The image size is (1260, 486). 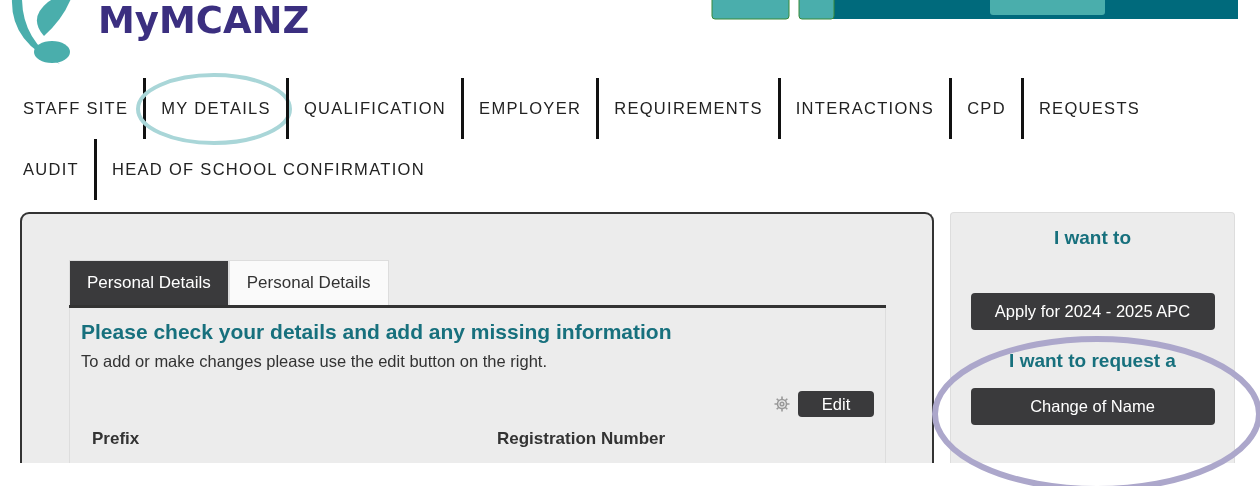 What do you see at coordinates (58, 169) in the screenshot?
I see `nav-link: AUDIT` at bounding box center [58, 169].